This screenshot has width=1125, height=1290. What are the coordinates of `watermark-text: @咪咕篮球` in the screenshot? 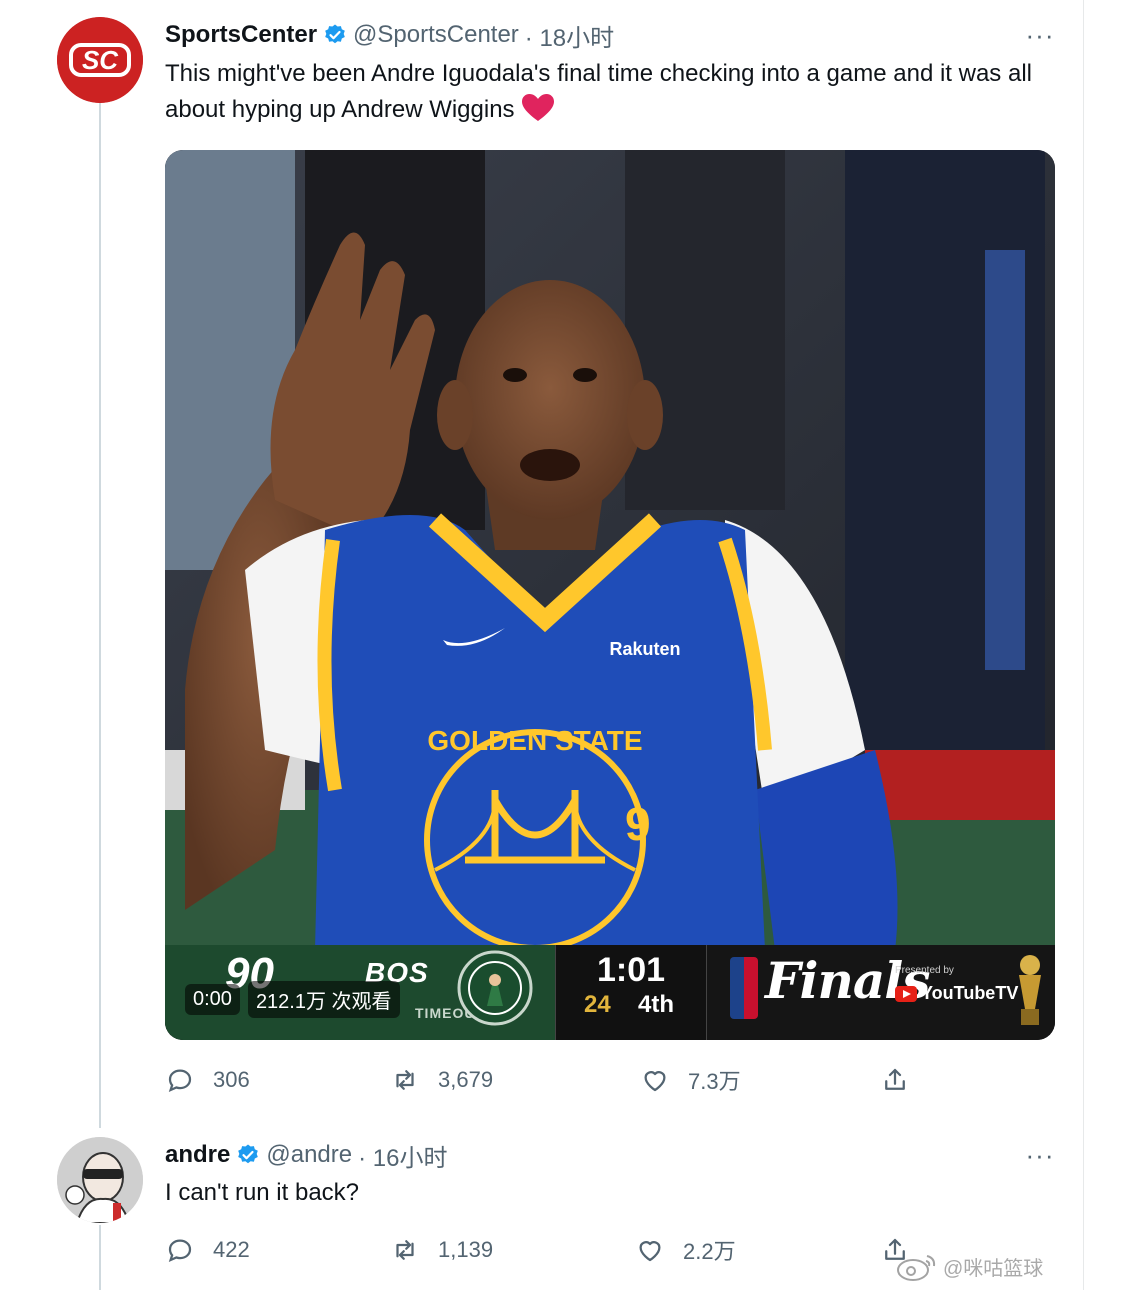 It's located at (993, 1268).